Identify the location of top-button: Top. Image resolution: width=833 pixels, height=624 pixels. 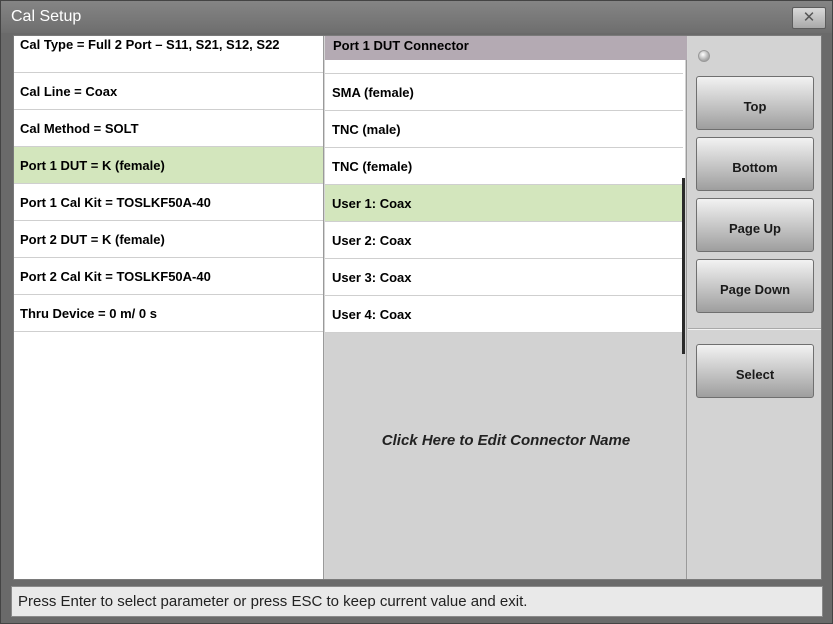
(755, 103).